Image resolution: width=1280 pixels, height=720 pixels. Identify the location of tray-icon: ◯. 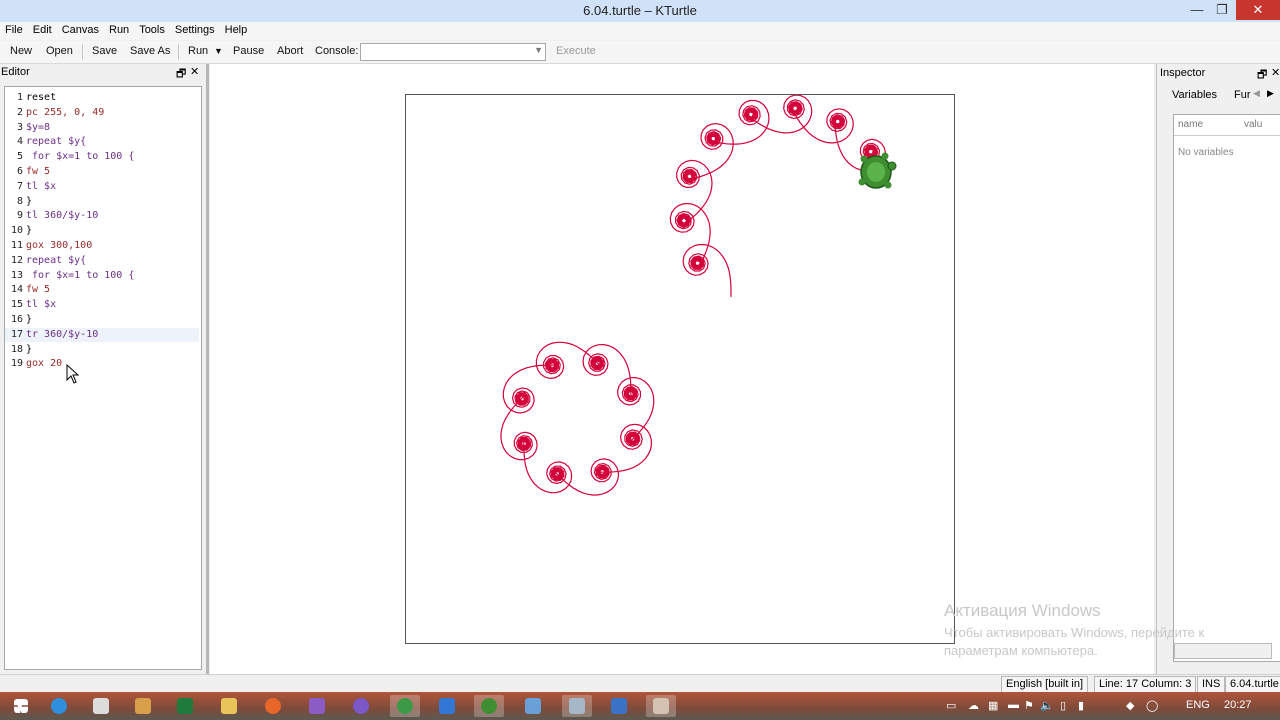
(1152, 705).